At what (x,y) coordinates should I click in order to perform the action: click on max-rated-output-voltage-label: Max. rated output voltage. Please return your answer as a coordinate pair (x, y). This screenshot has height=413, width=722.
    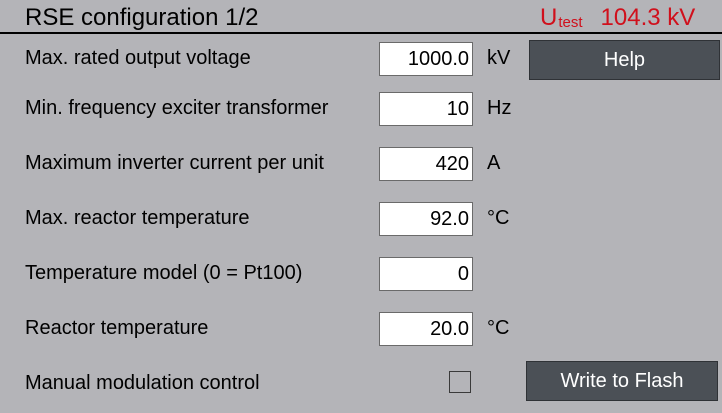
    Looking at the image, I should click on (138, 58).